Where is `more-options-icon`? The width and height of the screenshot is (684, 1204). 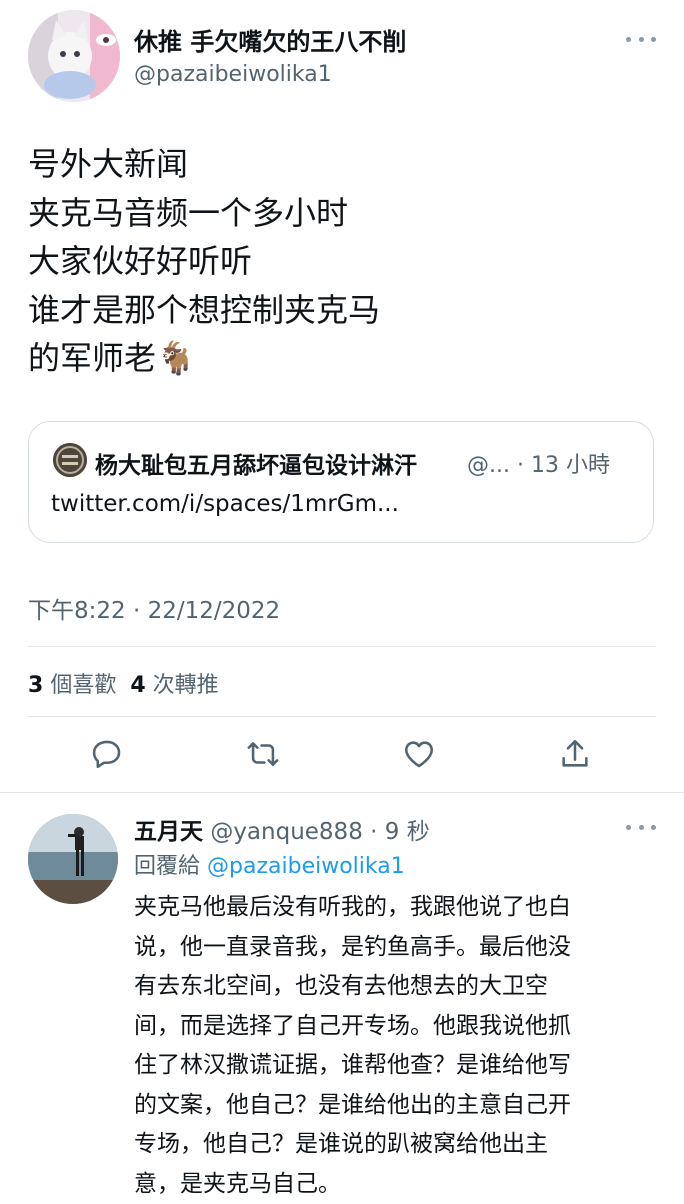
more-options-icon is located at coordinates (641, 39).